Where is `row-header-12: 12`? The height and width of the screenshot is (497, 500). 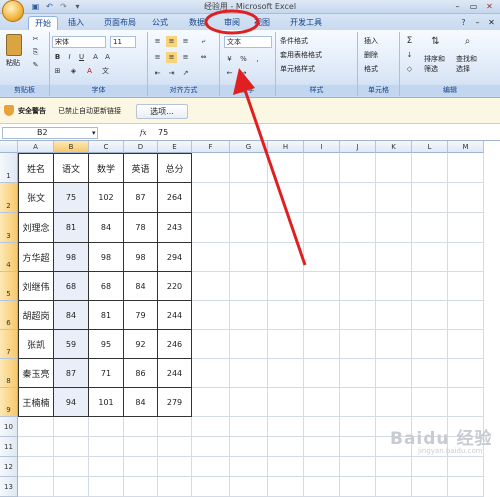
row-header-12: 12 is located at coordinates (9, 467).